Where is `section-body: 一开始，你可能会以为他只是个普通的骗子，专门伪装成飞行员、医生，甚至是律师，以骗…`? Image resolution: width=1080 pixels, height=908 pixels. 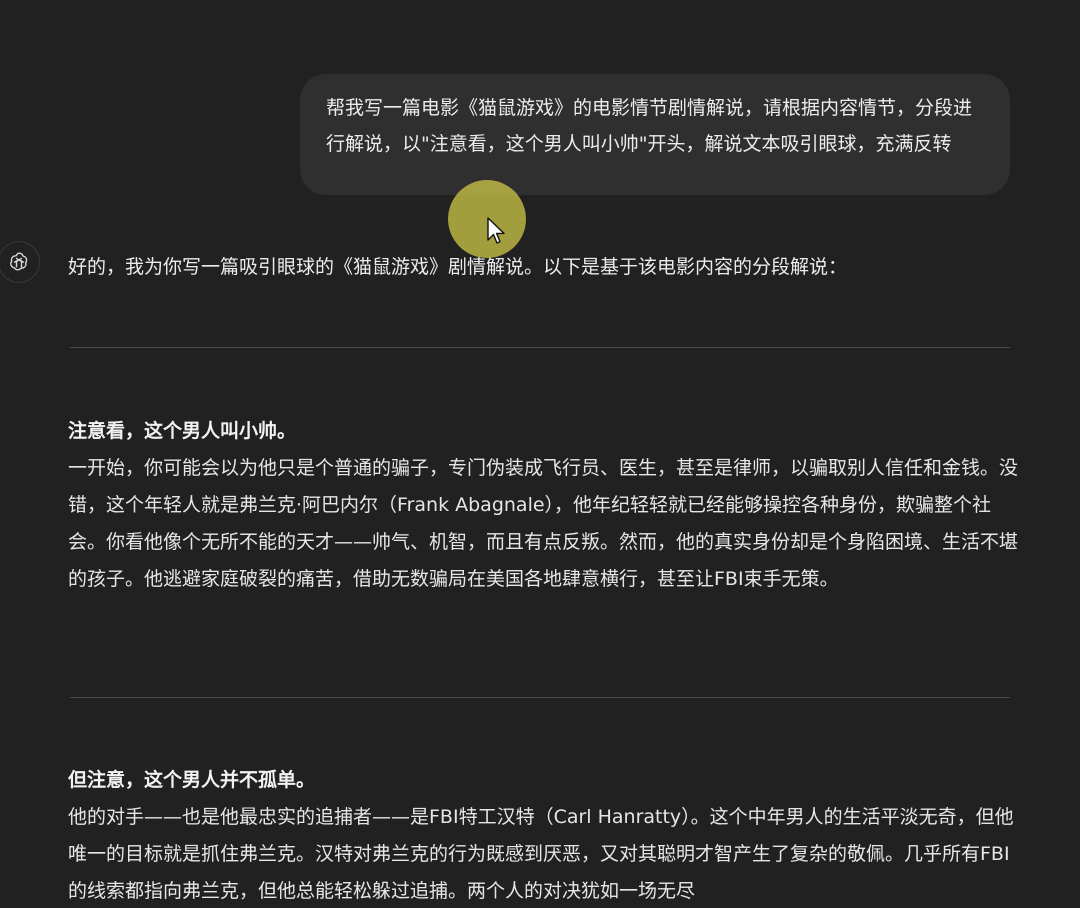 section-body: 一开始，你可能会以为他只是个普通的骗子，专门伪装成飞行员、医生，甚至是律师，以骗… is located at coordinates (543, 523).